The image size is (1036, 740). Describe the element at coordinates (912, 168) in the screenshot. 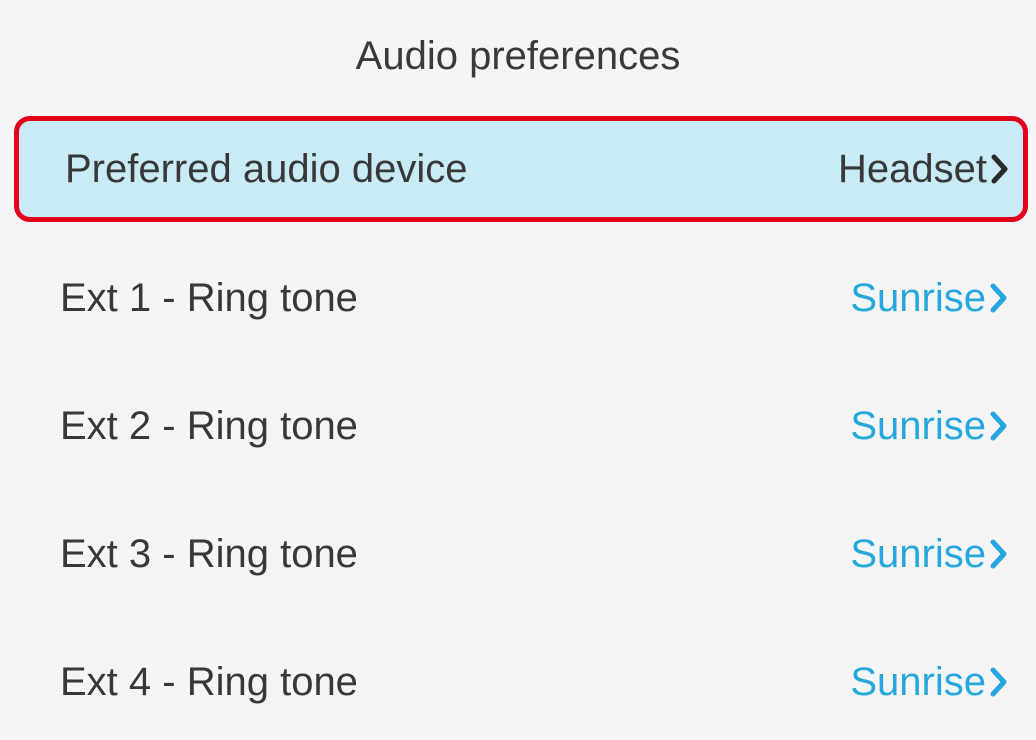

I see `menu-item-value-text: Headset` at that location.